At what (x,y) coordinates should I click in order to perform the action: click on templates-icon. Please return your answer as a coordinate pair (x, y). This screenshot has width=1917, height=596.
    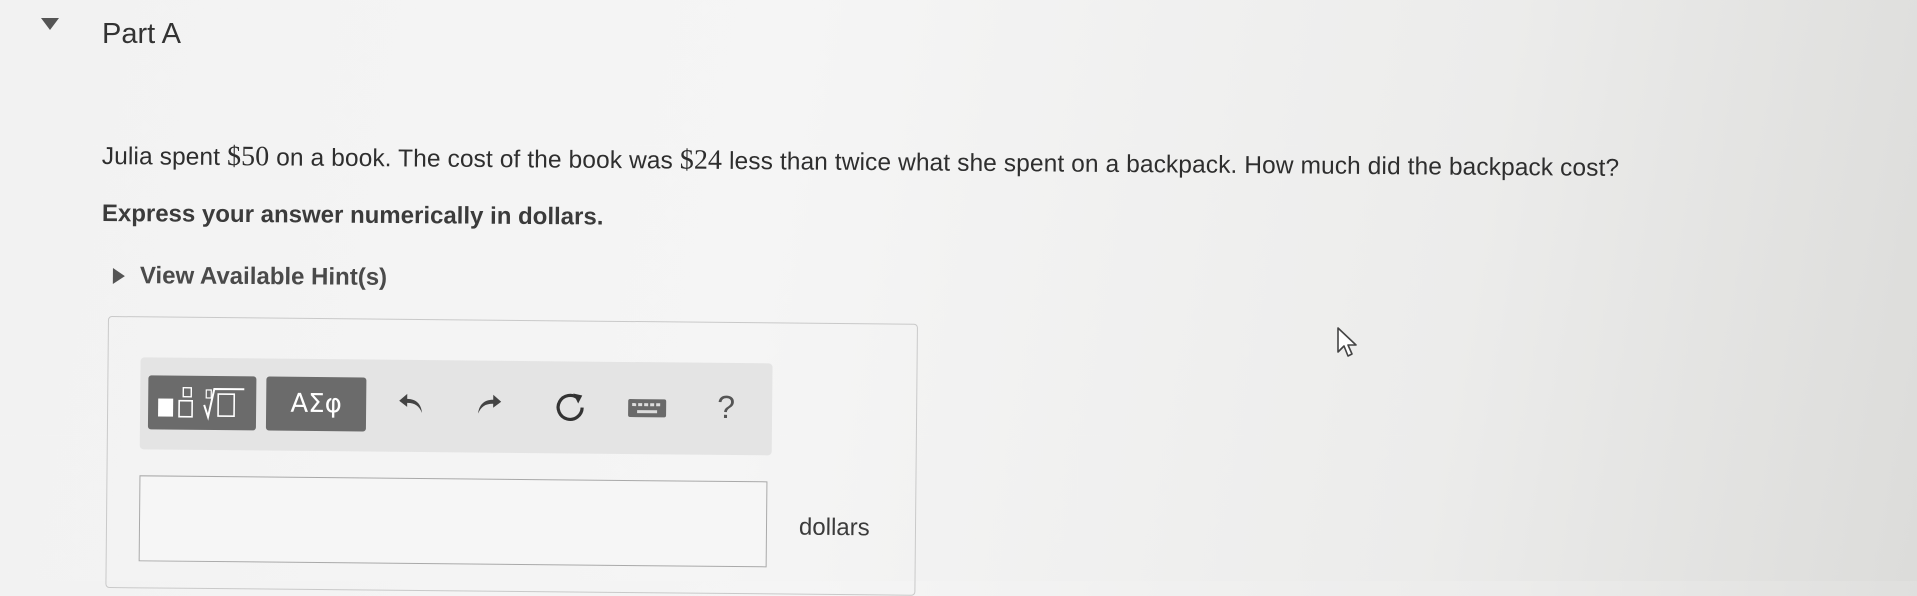
    Looking at the image, I should click on (201, 404).